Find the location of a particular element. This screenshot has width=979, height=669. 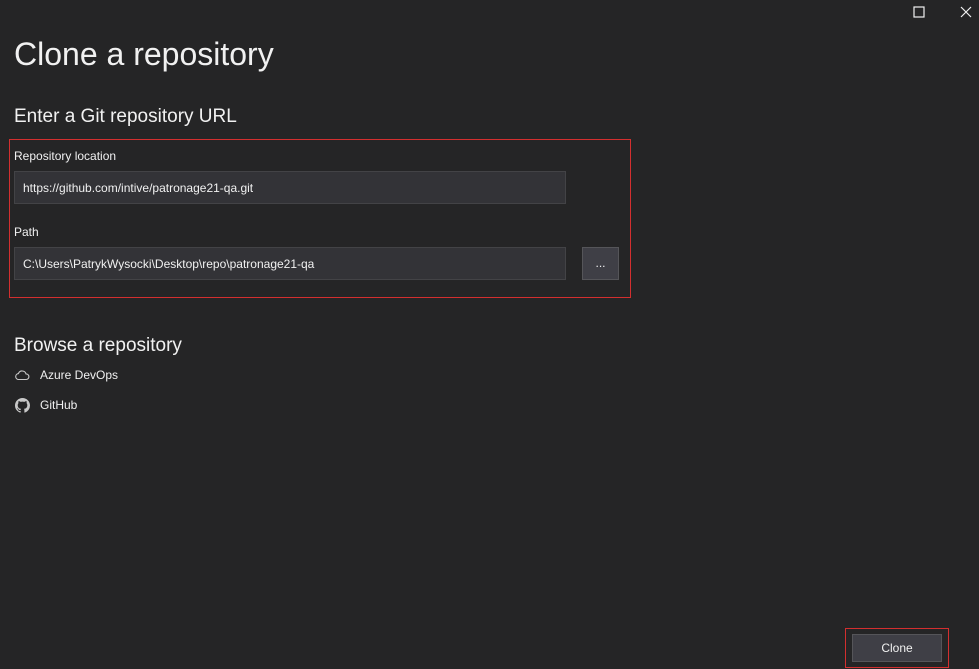

maximize-icon is located at coordinates (919, 12).